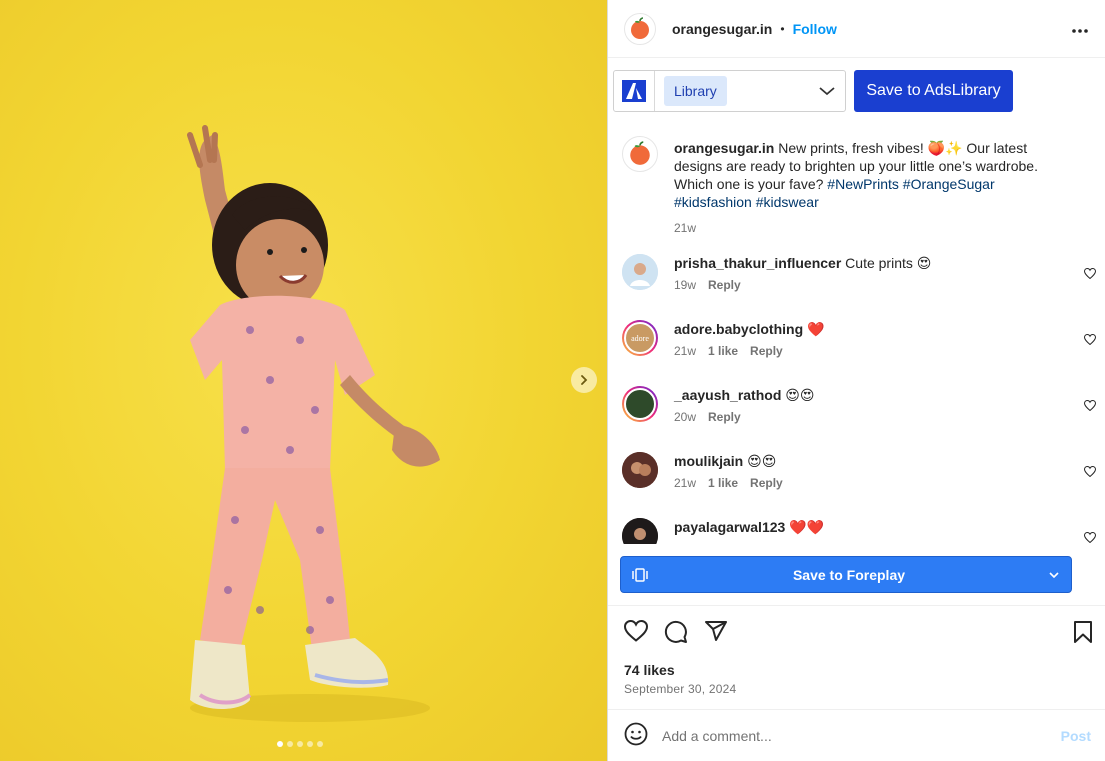 The height and width of the screenshot is (761, 1105). I want to click on hashtag: #kidsfashion, so click(713, 202).